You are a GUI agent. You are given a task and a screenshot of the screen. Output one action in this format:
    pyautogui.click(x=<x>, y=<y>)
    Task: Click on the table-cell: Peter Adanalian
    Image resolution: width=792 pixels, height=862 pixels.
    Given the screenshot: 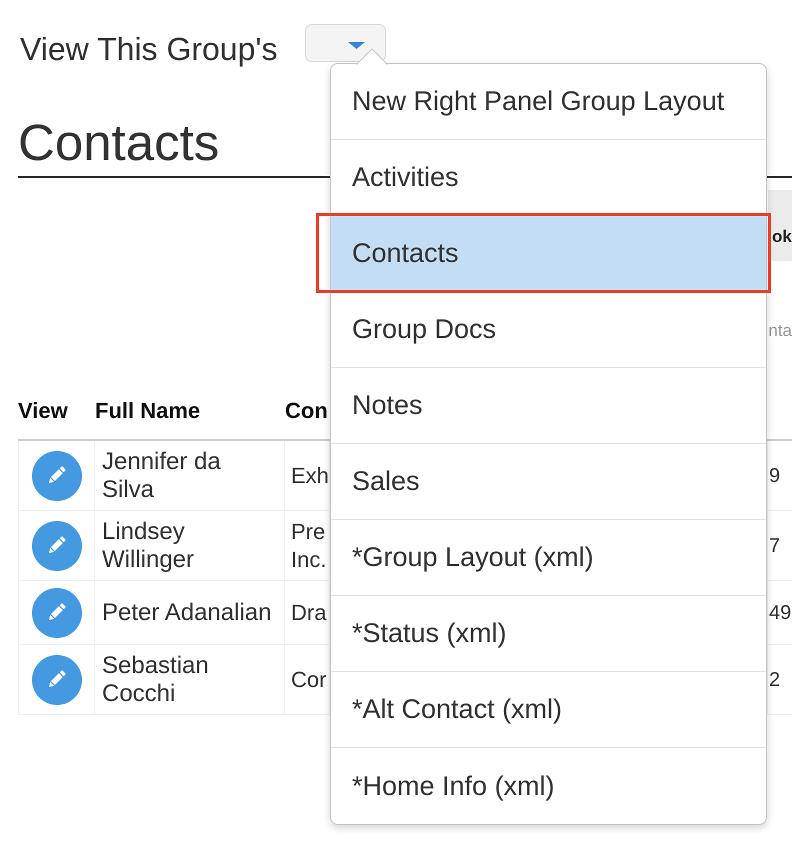 What is the action you would take?
    pyautogui.click(x=190, y=613)
    